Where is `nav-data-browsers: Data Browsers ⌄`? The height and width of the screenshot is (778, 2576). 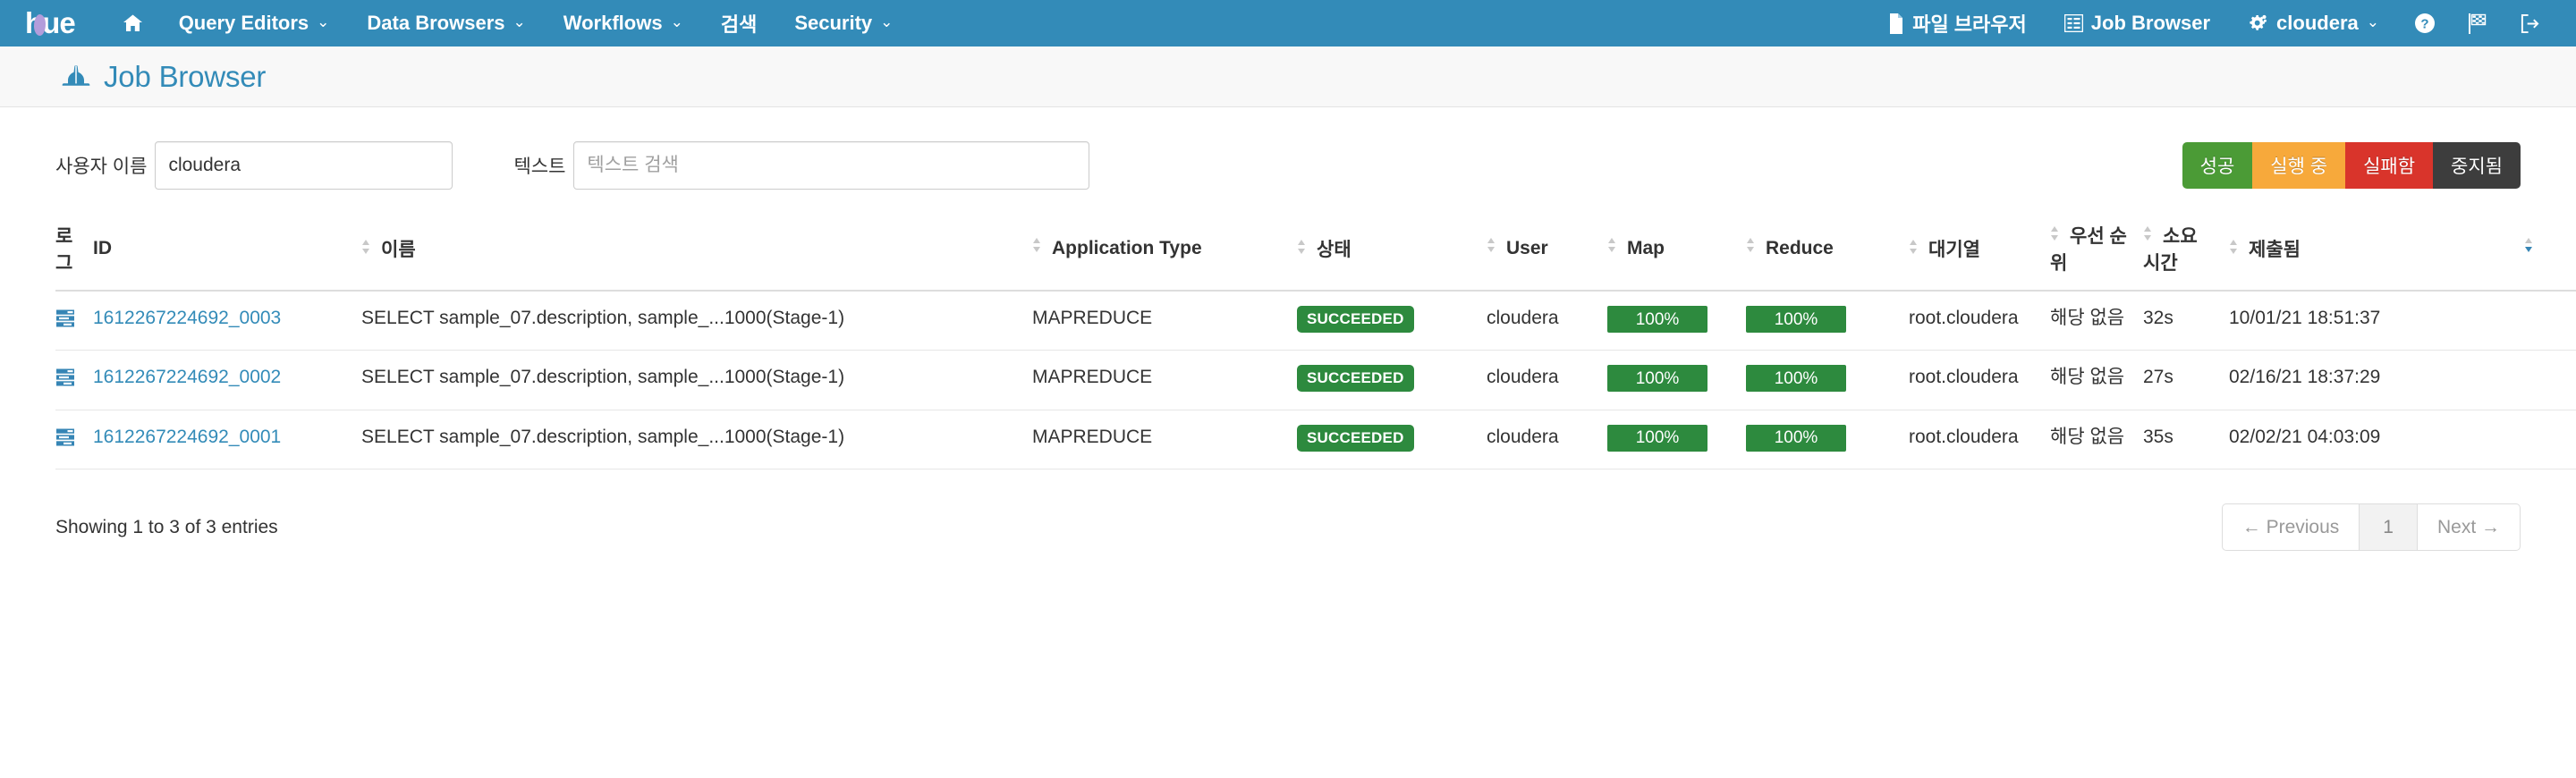 nav-data-browsers: Data Browsers ⌄ is located at coordinates (446, 24).